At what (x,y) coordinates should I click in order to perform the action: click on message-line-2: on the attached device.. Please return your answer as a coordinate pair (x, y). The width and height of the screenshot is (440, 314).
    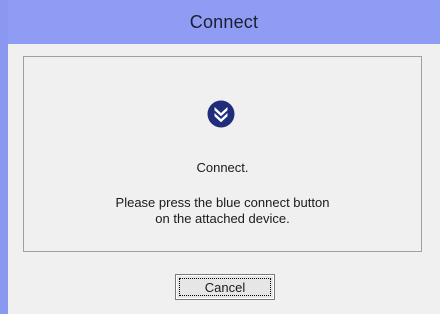
    Looking at the image, I should click on (222, 218).